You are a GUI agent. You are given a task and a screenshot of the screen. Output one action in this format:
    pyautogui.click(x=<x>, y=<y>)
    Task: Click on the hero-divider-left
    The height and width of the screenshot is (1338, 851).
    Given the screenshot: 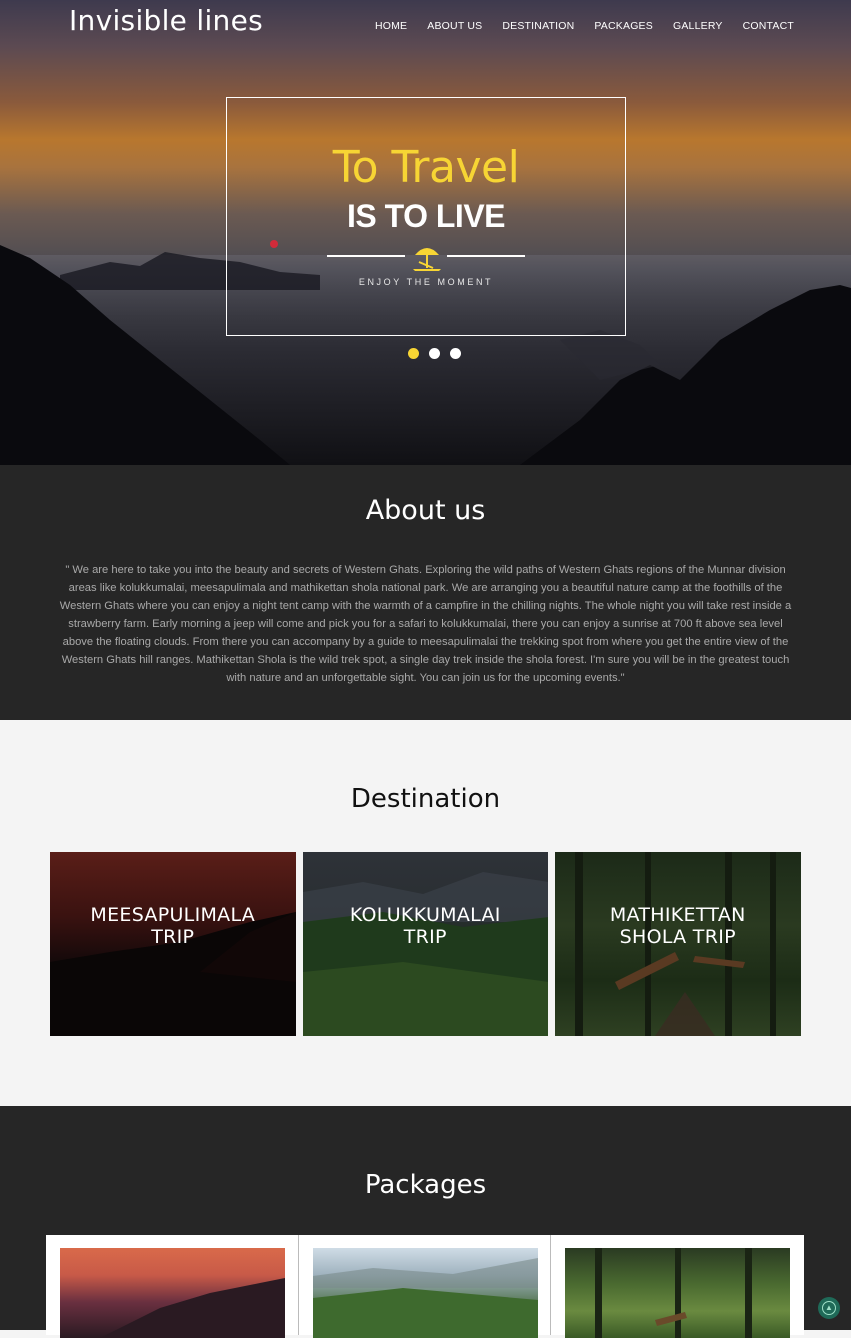 What is the action you would take?
    pyautogui.click(x=366, y=256)
    